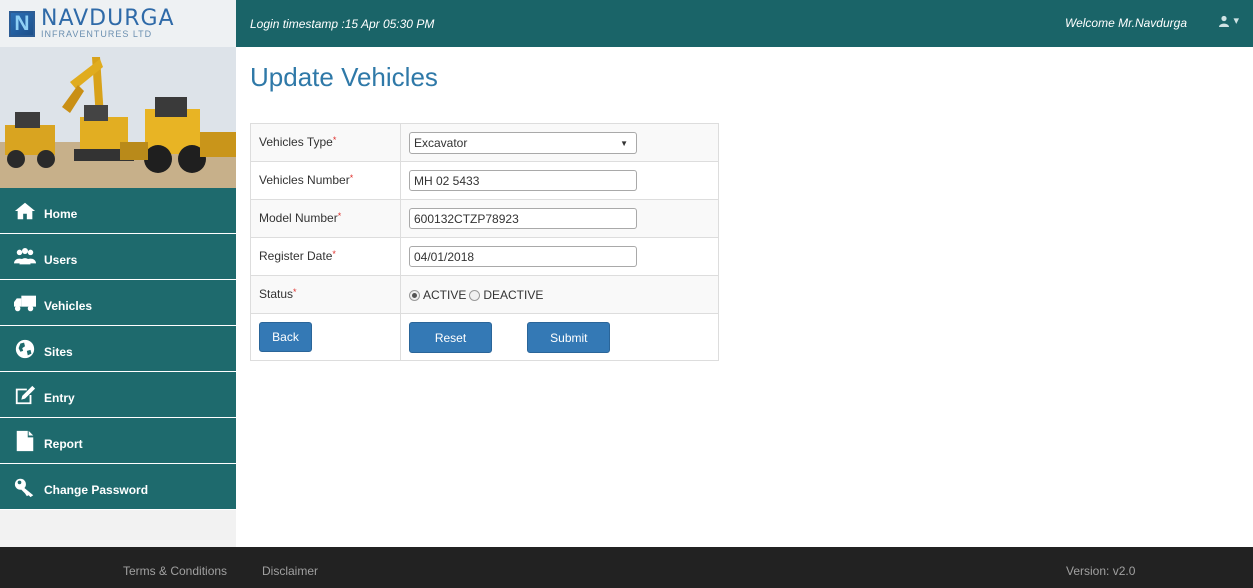  I want to click on form-row: Vehicles Type* Excavator ▼, so click(484, 142).